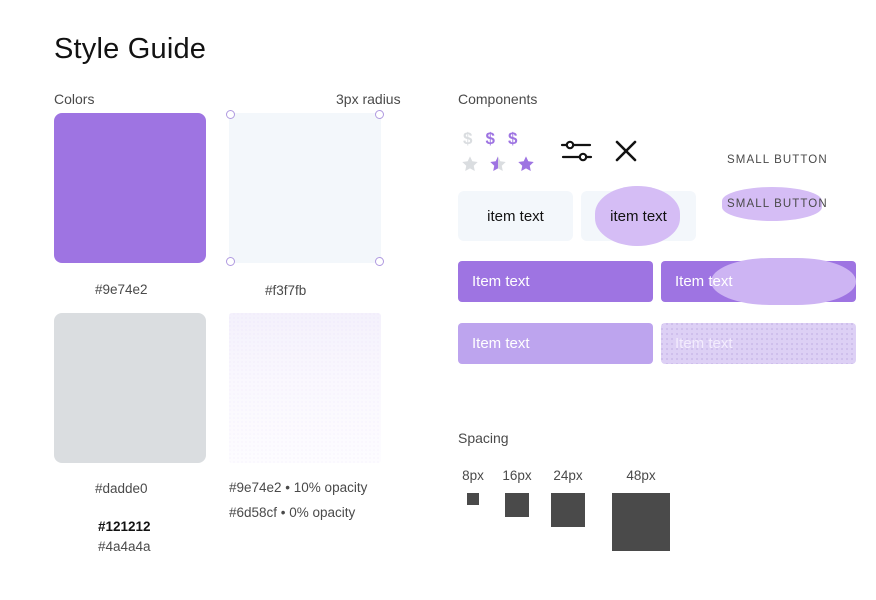 The height and width of the screenshot is (600, 876). I want to click on spacing-label: 24px, so click(568, 475).